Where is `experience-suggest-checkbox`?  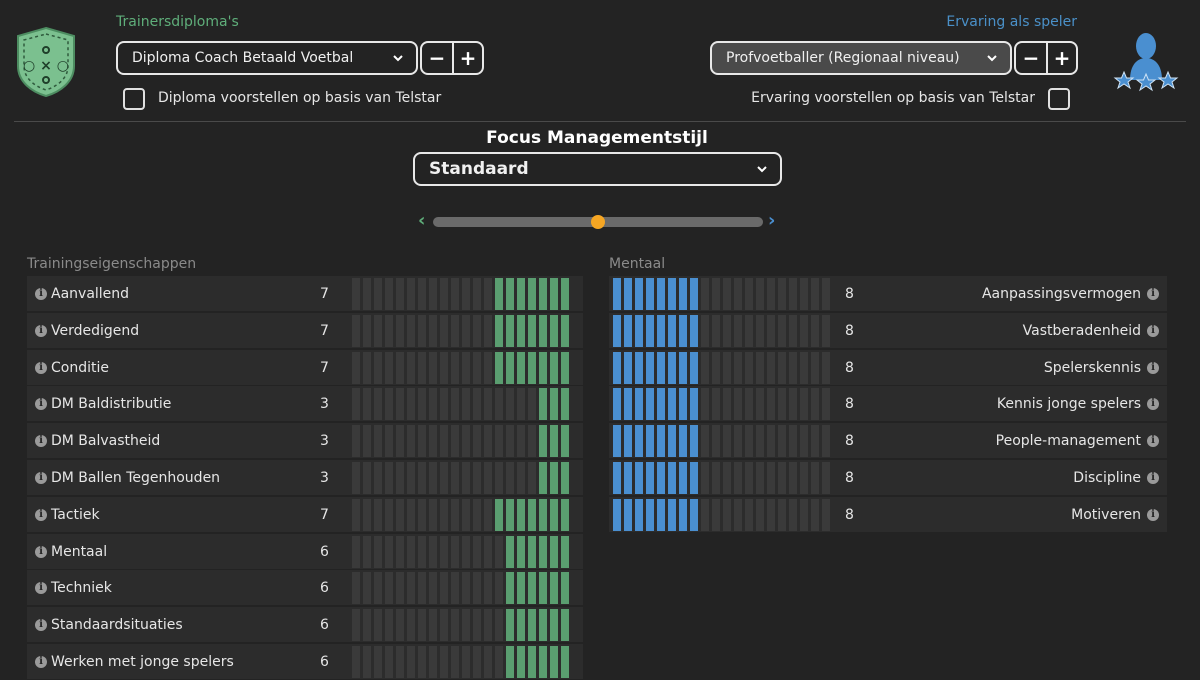
experience-suggest-checkbox is located at coordinates (1059, 99).